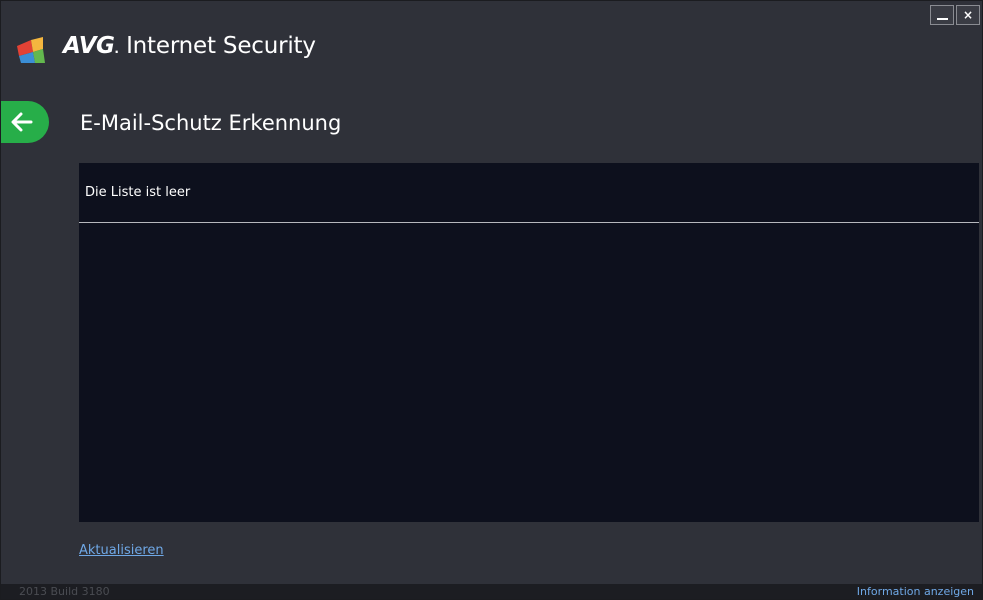 The width and height of the screenshot is (983, 600). I want to click on empty-list-message: Die Liste ist leer, so click(138, 192).